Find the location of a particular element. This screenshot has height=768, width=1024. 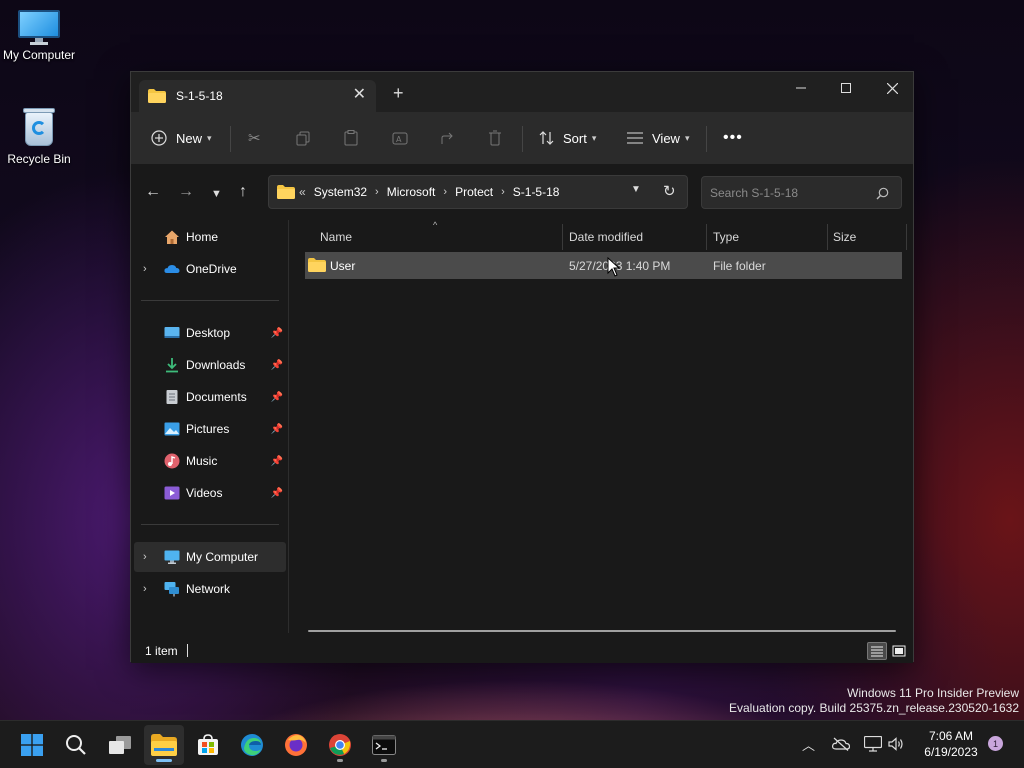

nav-label: Pictures is located at coordinates (208, 429).